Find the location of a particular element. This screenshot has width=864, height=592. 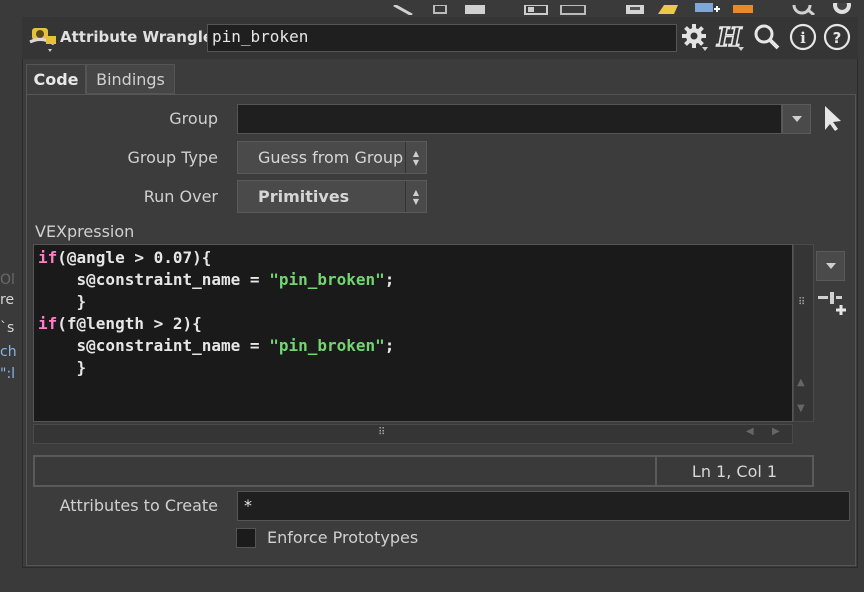

attributes-to-create-value: * is located at coordinates (248, 505).